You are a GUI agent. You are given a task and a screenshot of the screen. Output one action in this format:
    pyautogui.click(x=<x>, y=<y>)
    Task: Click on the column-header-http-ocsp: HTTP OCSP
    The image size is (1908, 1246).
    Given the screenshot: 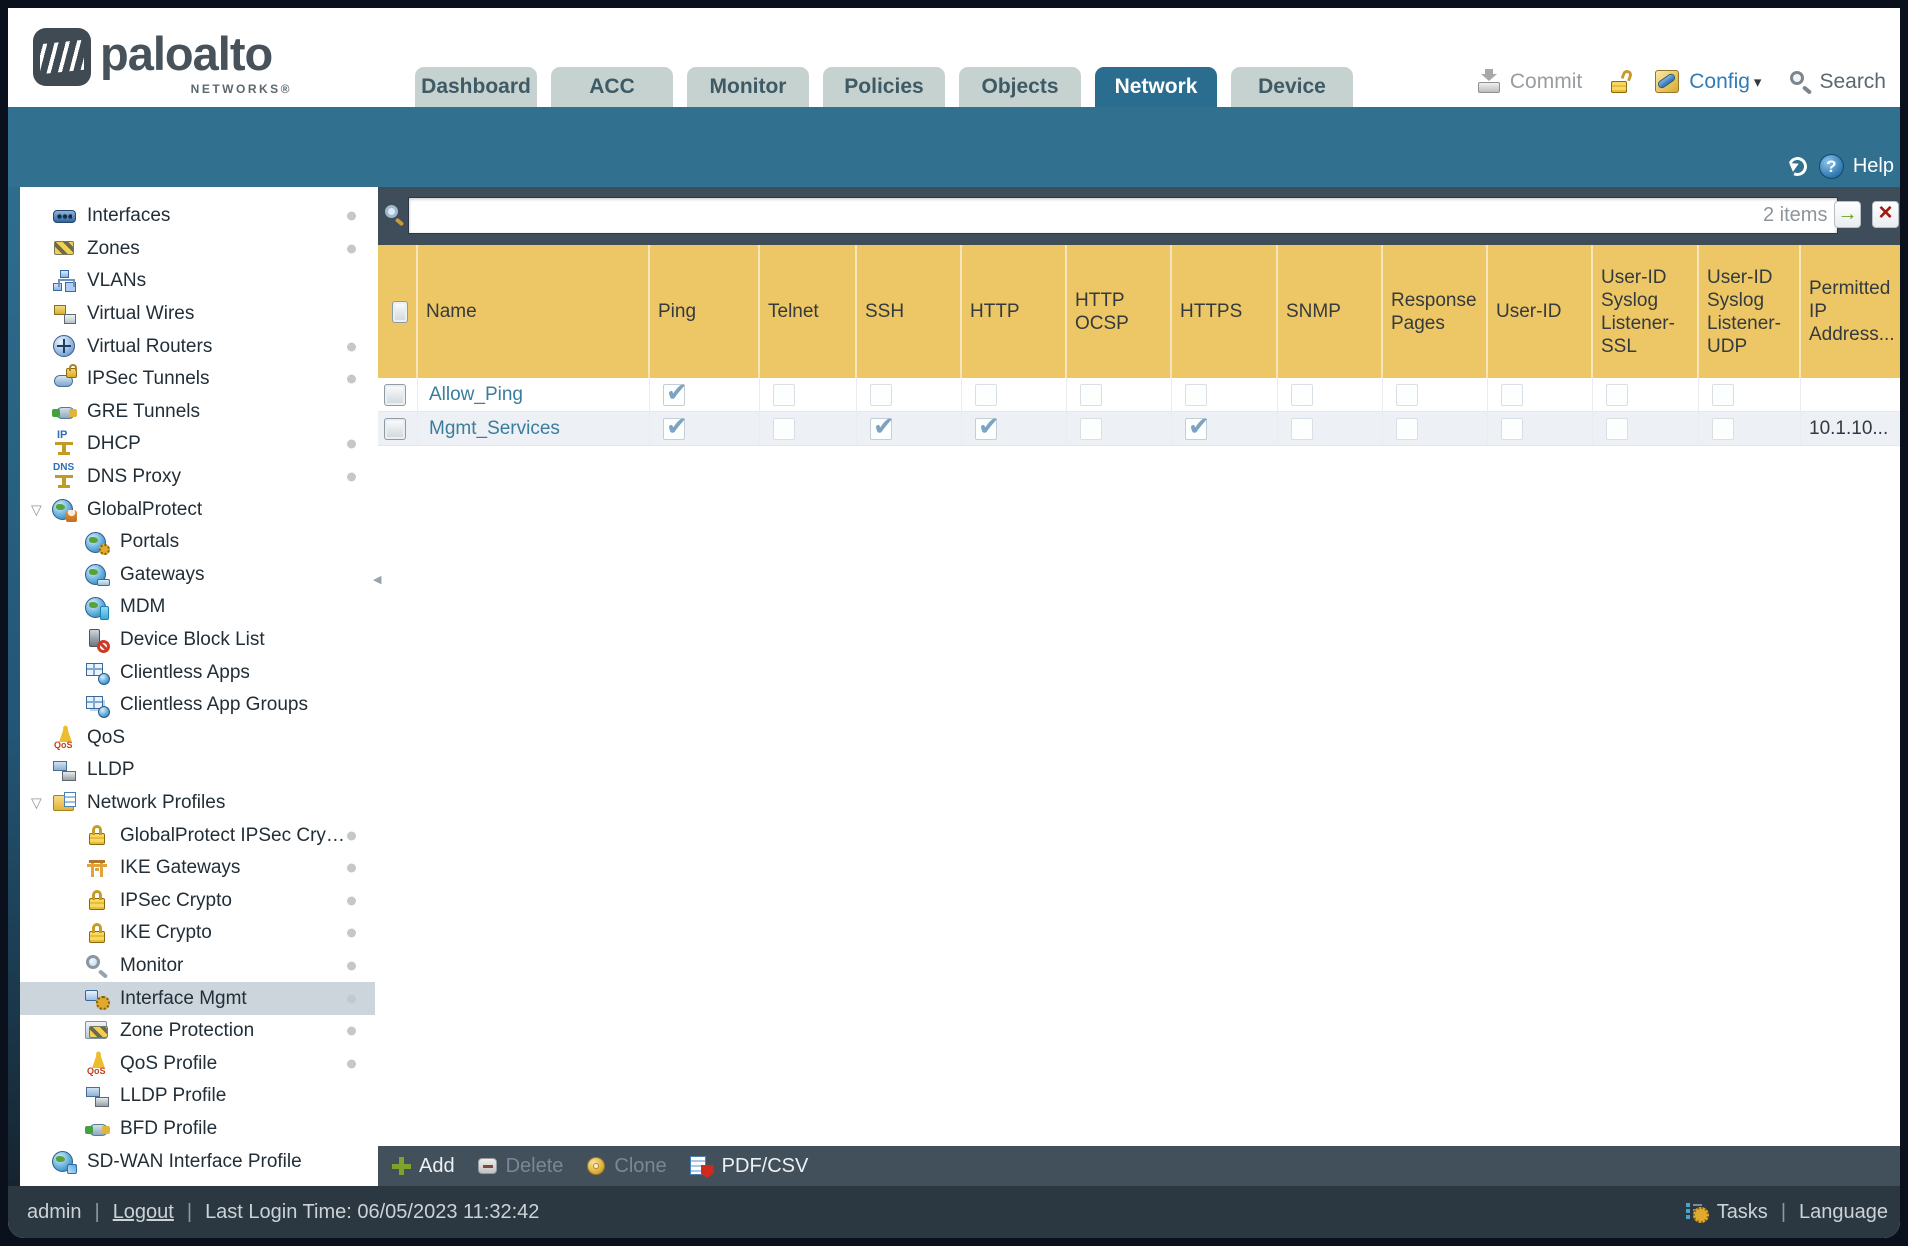 What is the action you would take?
    pyautogui.click(x=1119, y=311)
    